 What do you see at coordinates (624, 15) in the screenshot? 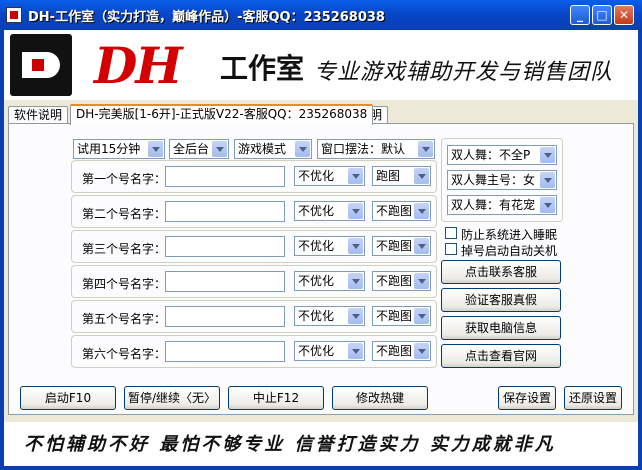
I see `close-button: ✕` at bounding box center [624, 15].